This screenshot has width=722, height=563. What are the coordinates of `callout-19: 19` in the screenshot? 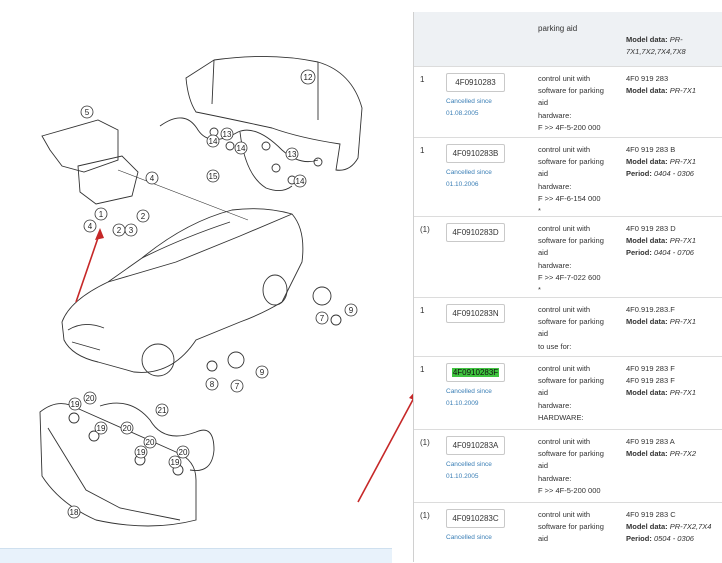 It's located at (75, 404).